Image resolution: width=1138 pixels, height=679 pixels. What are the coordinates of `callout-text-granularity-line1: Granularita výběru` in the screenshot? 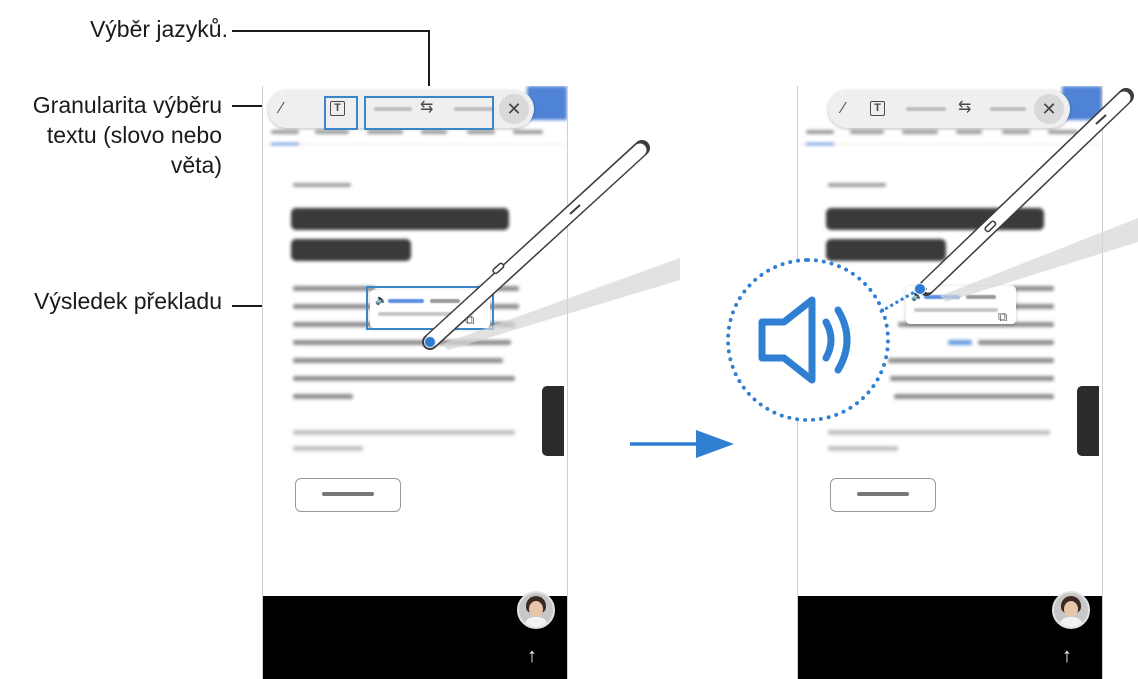 It's located at (127, 105).